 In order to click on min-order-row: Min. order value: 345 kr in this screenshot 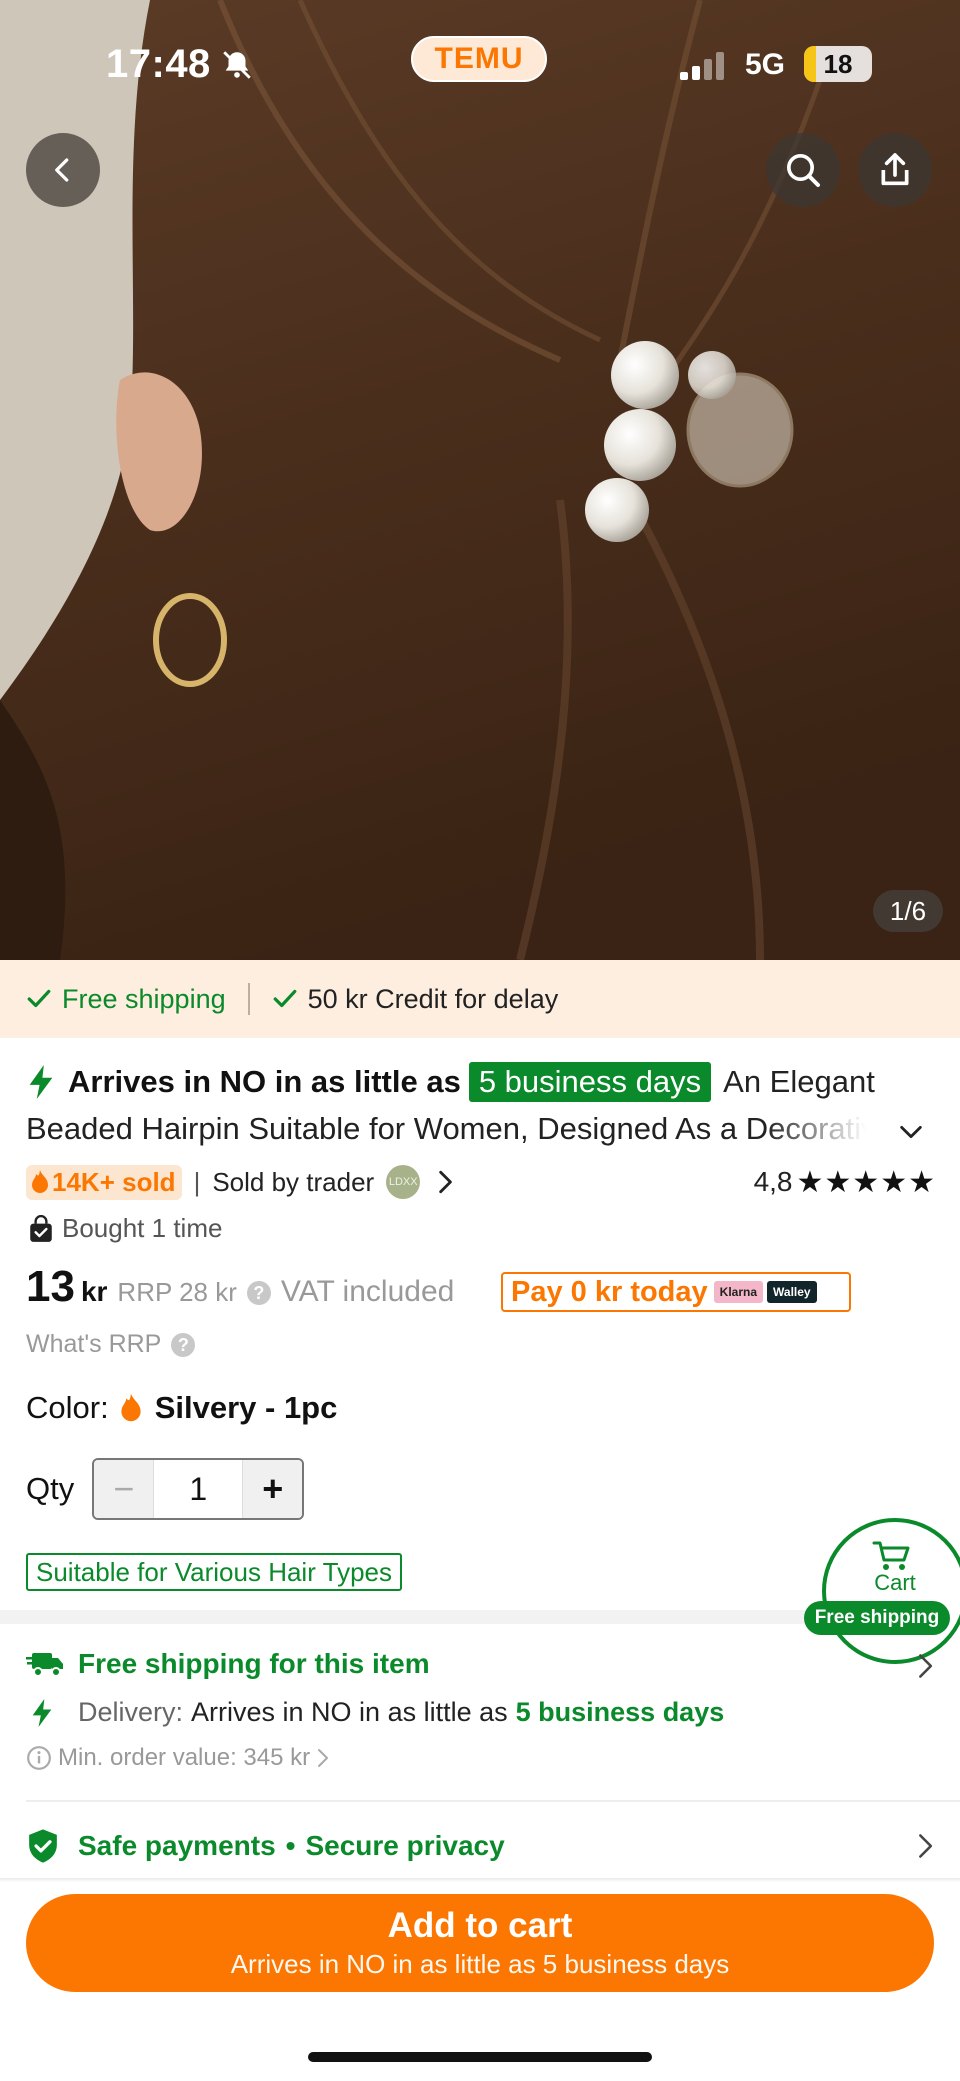, I will do `click(178, 1758)`.